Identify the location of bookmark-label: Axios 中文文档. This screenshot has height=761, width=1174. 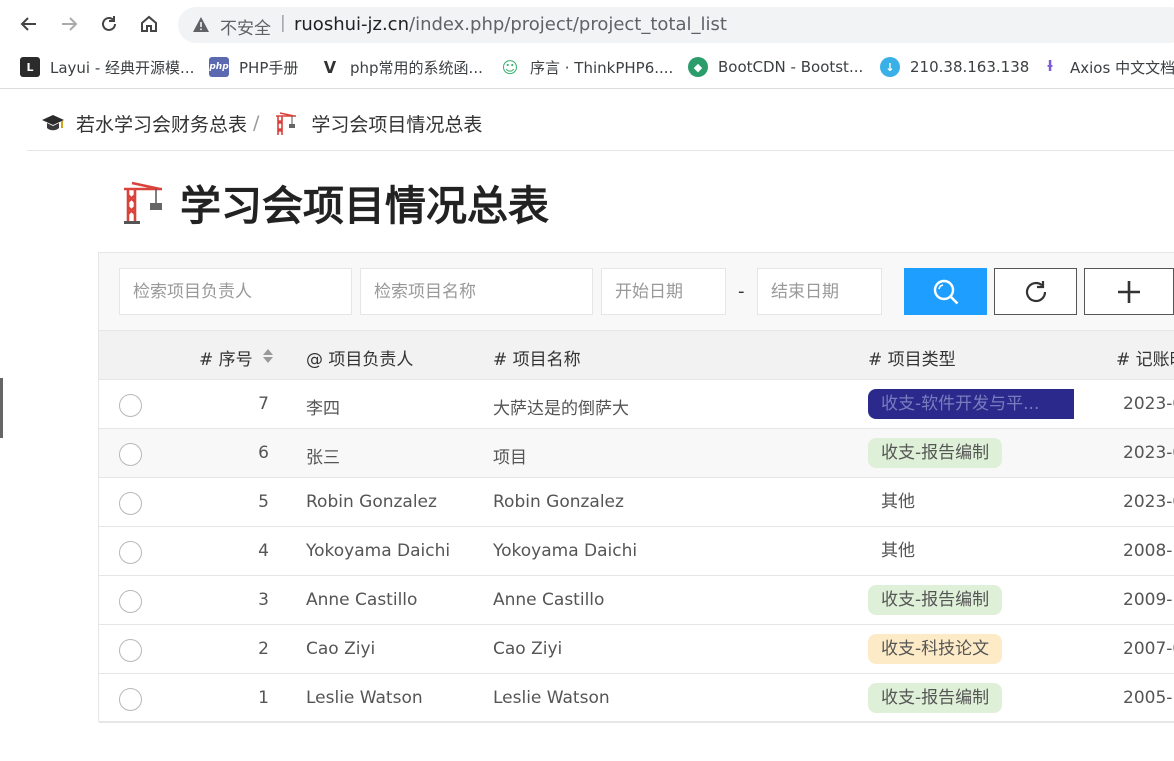
(1122, 67).